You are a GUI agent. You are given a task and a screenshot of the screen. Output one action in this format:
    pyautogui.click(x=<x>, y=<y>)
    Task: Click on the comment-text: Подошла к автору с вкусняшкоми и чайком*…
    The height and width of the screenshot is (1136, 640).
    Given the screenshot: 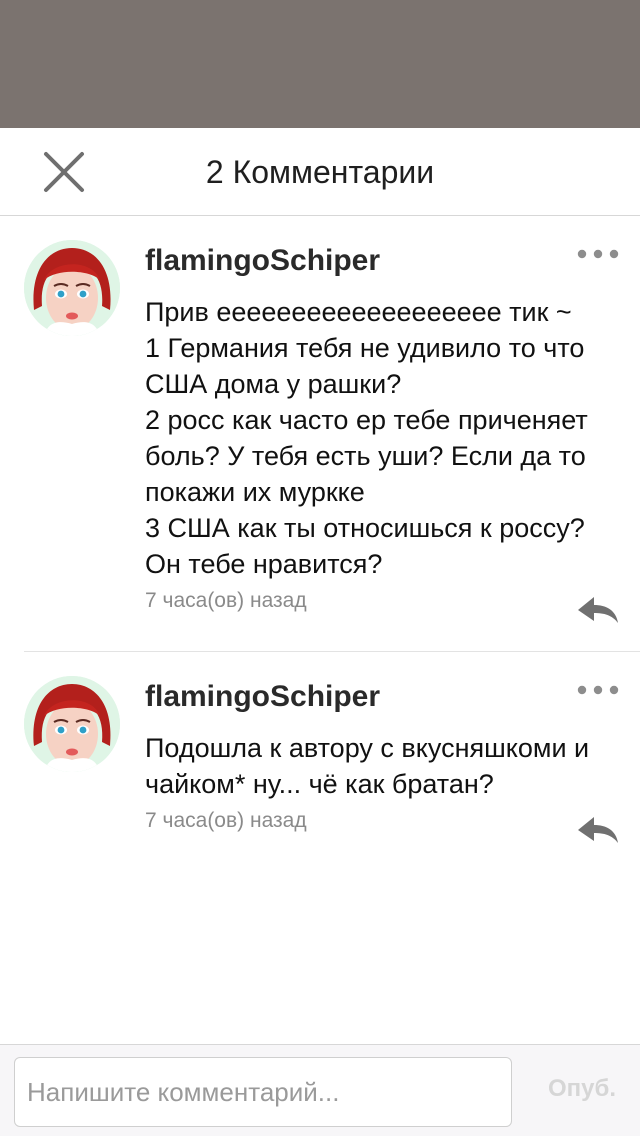 What is the action you would take?
    pyautogui.click(x=367, y=766)
    